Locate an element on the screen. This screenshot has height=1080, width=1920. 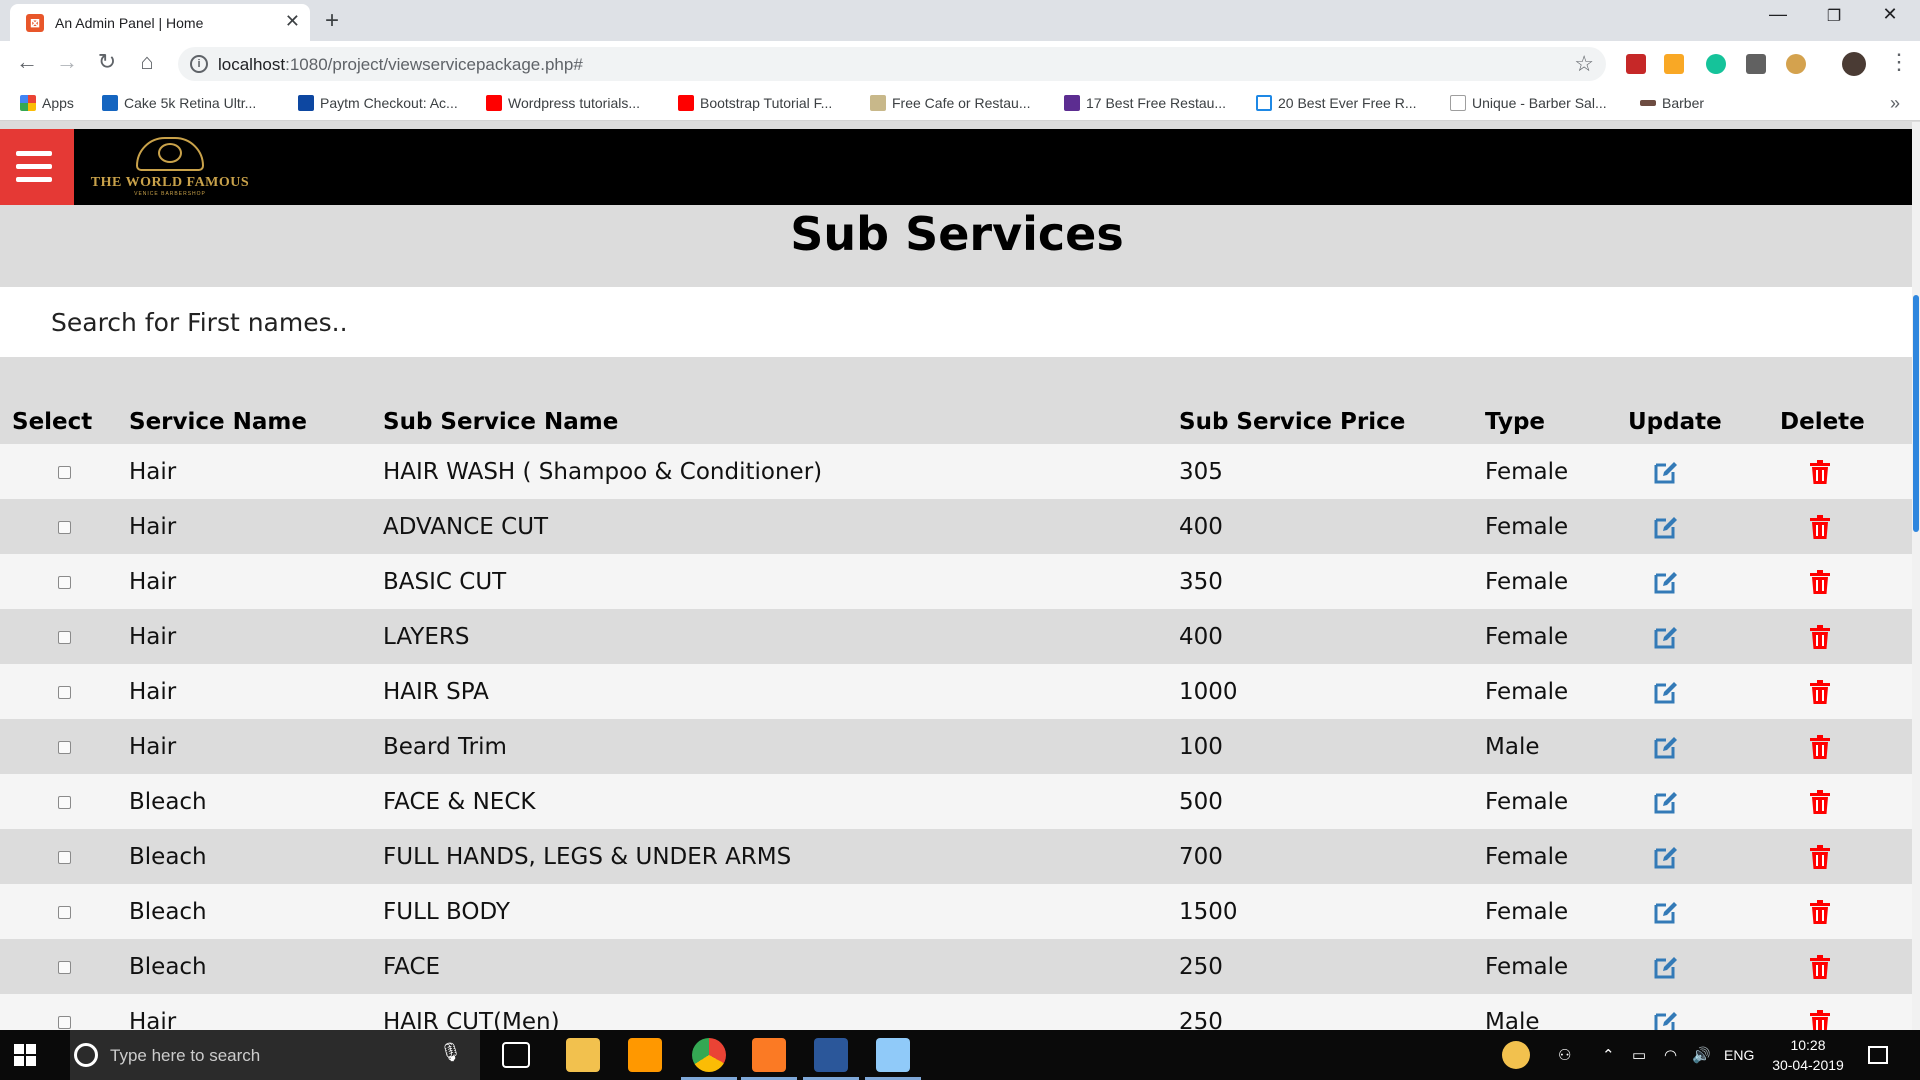
sub-service-price-cell: 250 is located at coordinates (1201, 1019).